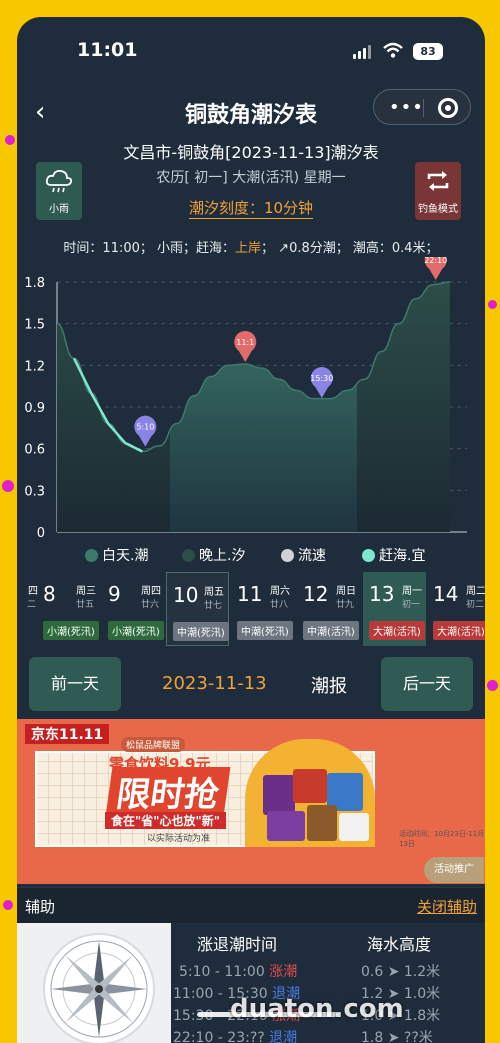 The height and width of the screenshot is (1043, 500). What do you see at coordinates (251, 152) in the screenshot?
I see `tide-table-subtitle: 文昌市-铜鼓角[2023-11-13]潮汐表` at bounding box center [251, 152].